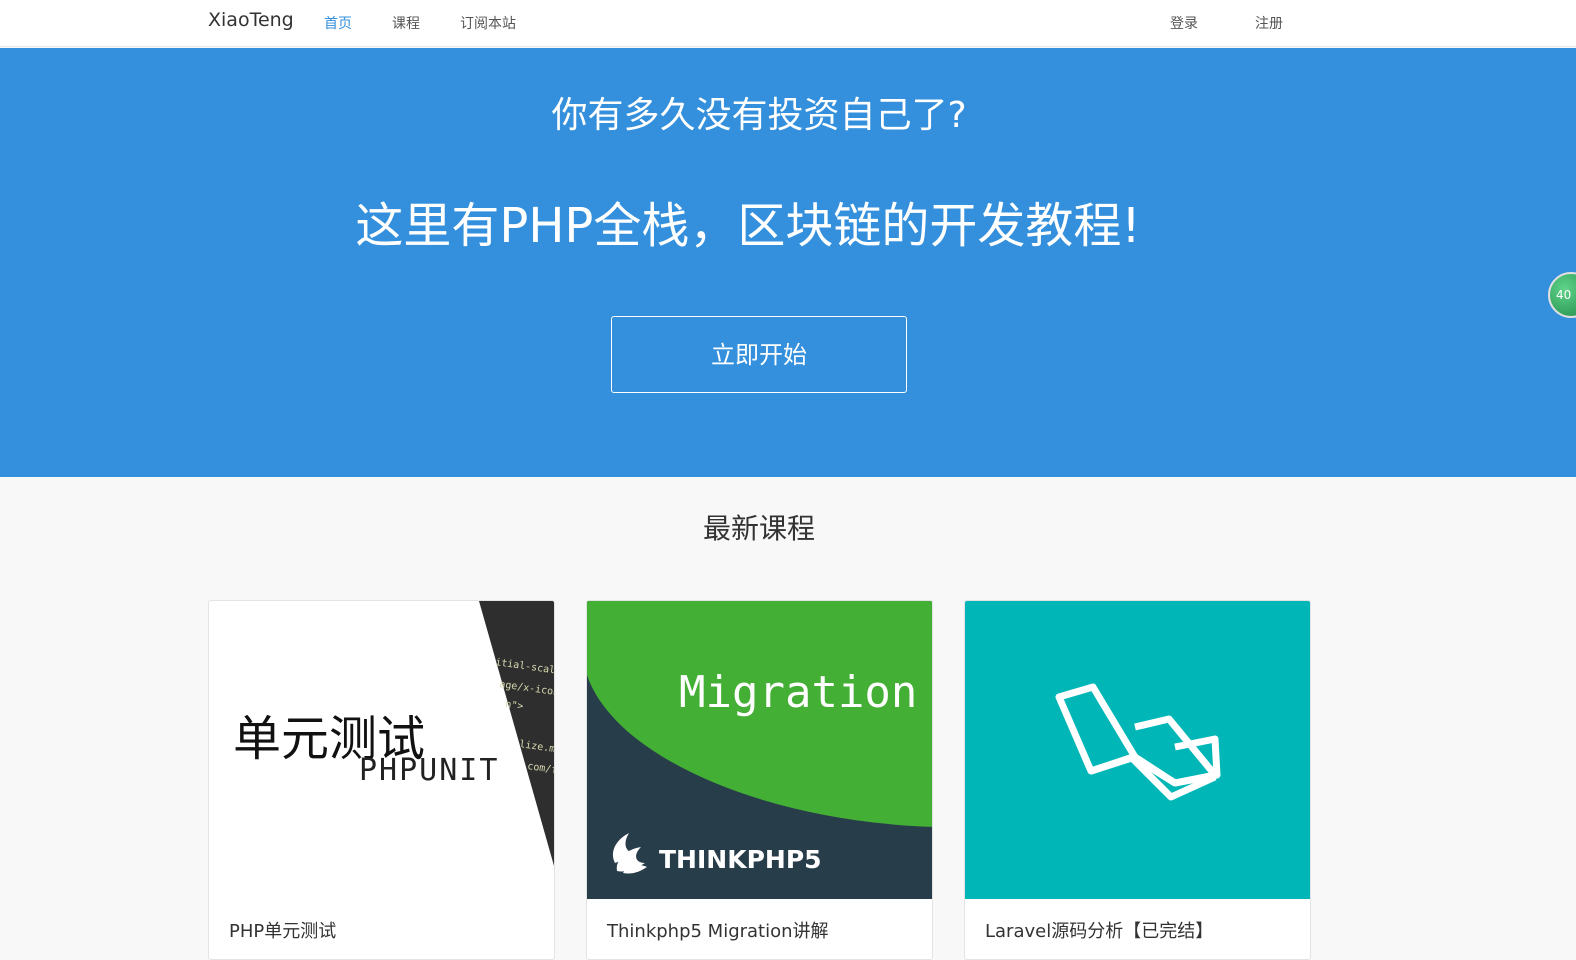  What do you see at coordinates (759, 115) in the screenshot?
I see `hero-question: 你有多久没有投资自己了?` at bounding box center [759, 115].